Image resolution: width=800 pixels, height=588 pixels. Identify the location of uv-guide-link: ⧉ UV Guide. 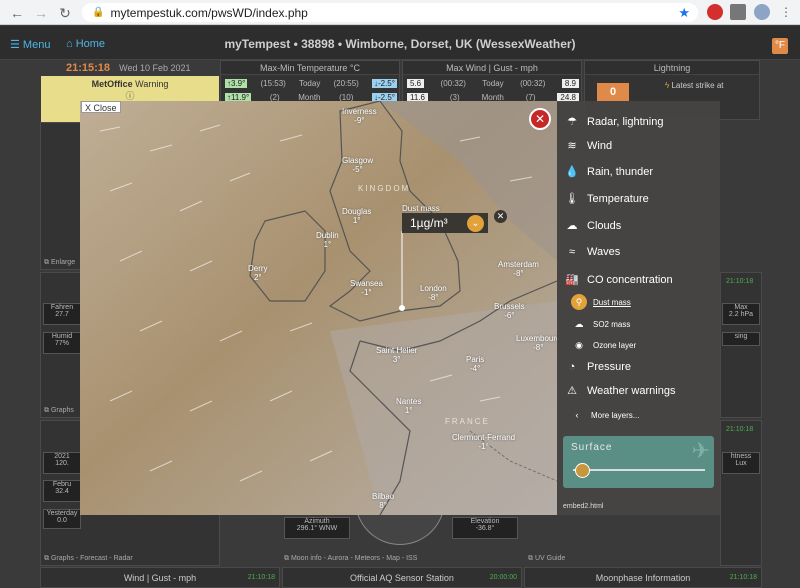
(546, 559).